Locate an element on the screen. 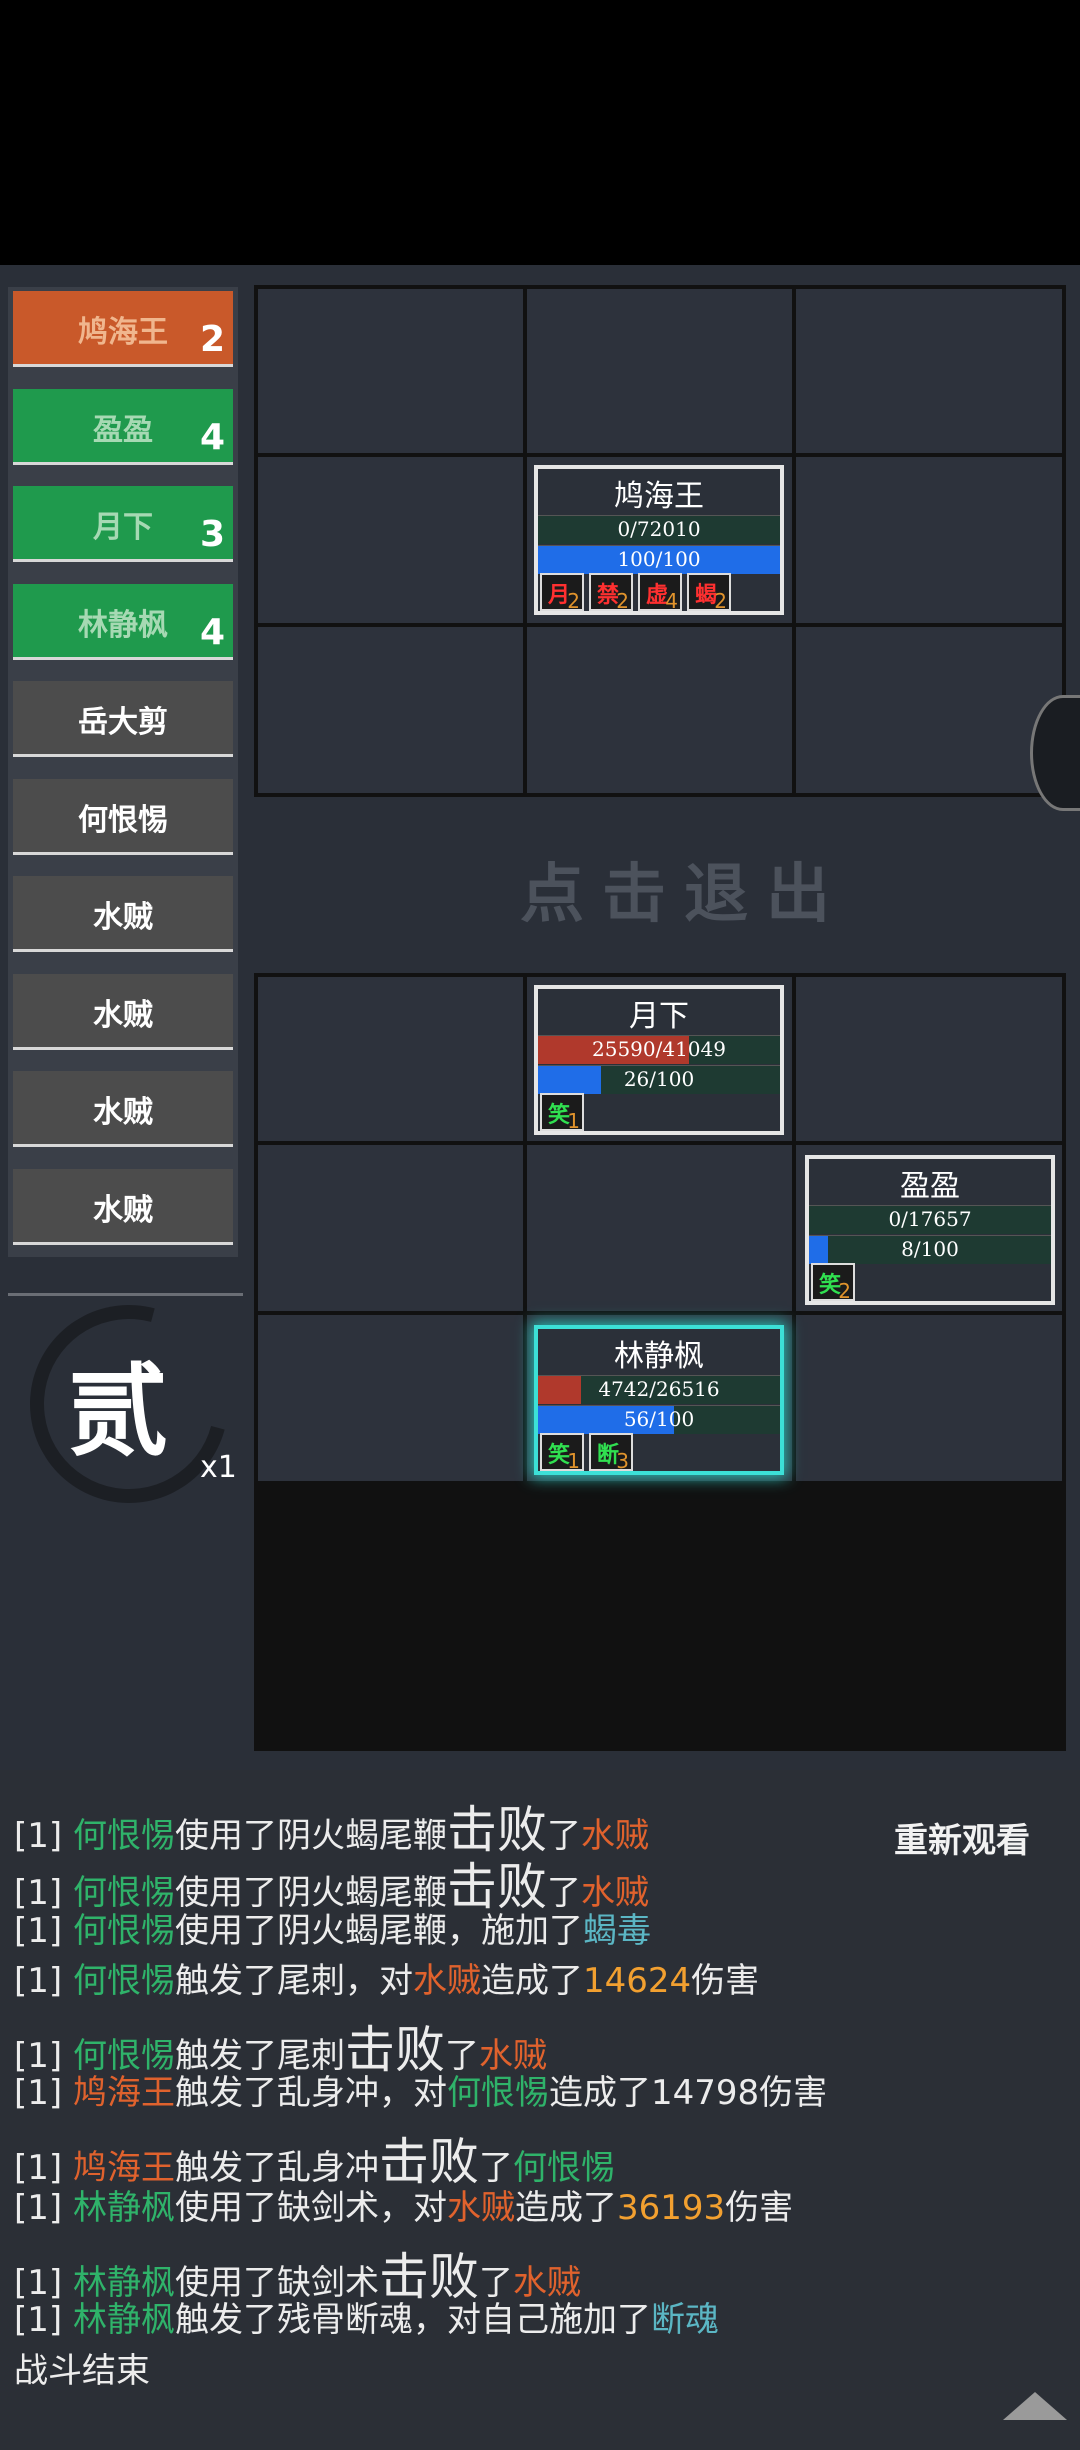 The height and width of the screenshot is (2450, 1080). log-entry: [1] 林静枫使用了缺剑术，对水贼造成了36193伤害 is located at coordinates (403, 2204).